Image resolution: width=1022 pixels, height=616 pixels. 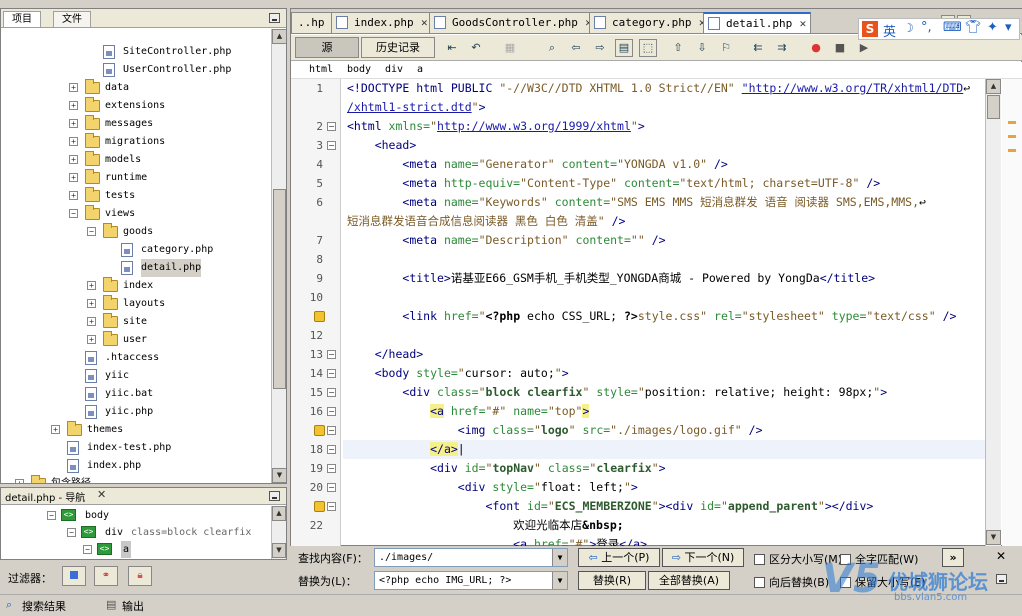 What do you see at coordinates (319, 316) in the screenshot?
I see `warning-icon` at bounding box center [319, 316].